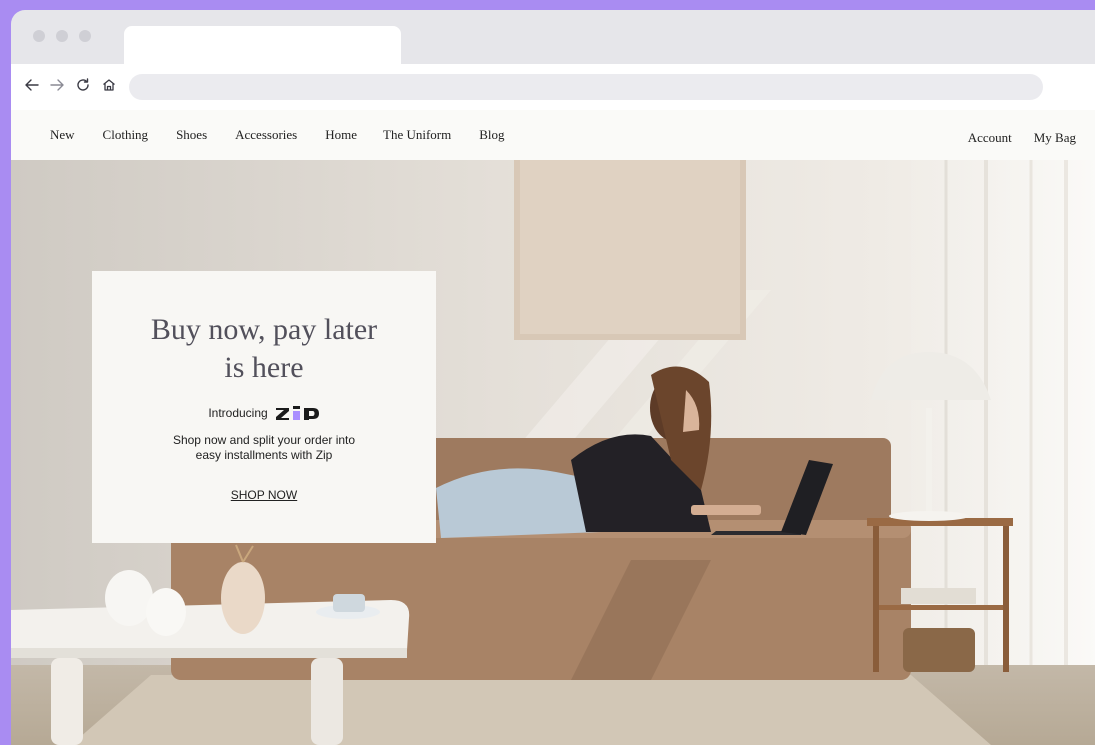  I want to click on close-window-button, so click(39, 36).